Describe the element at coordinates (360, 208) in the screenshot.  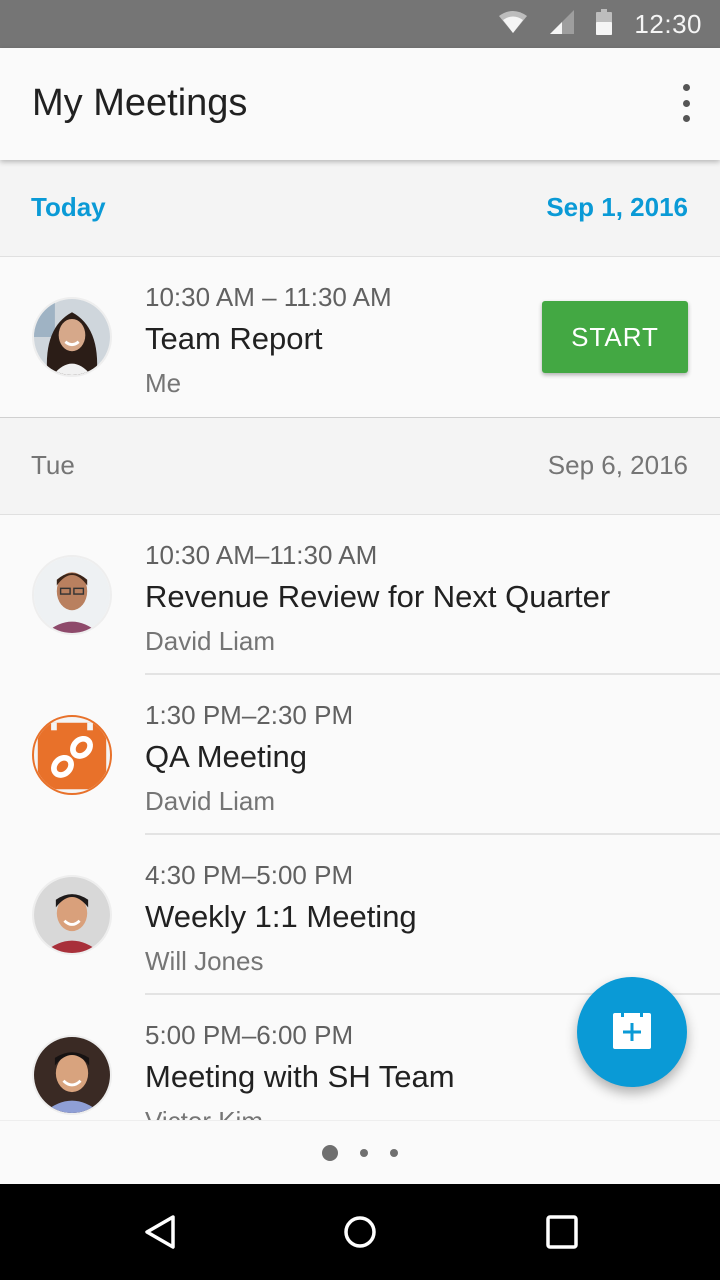
I see `section-header-today: Today Sep 1, 2016` at that location.